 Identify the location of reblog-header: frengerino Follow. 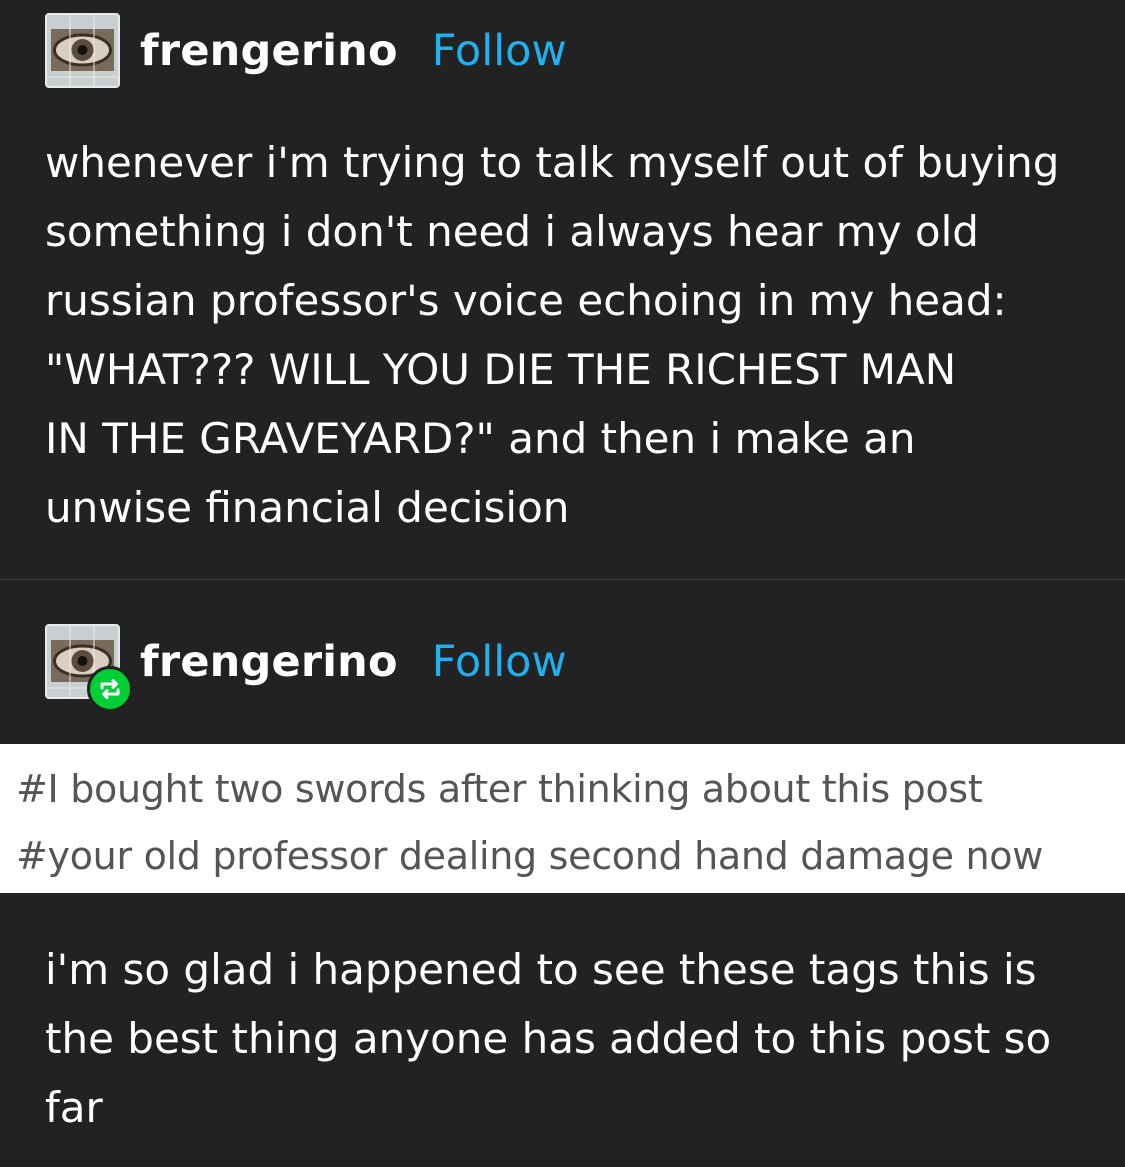
(306, 668).